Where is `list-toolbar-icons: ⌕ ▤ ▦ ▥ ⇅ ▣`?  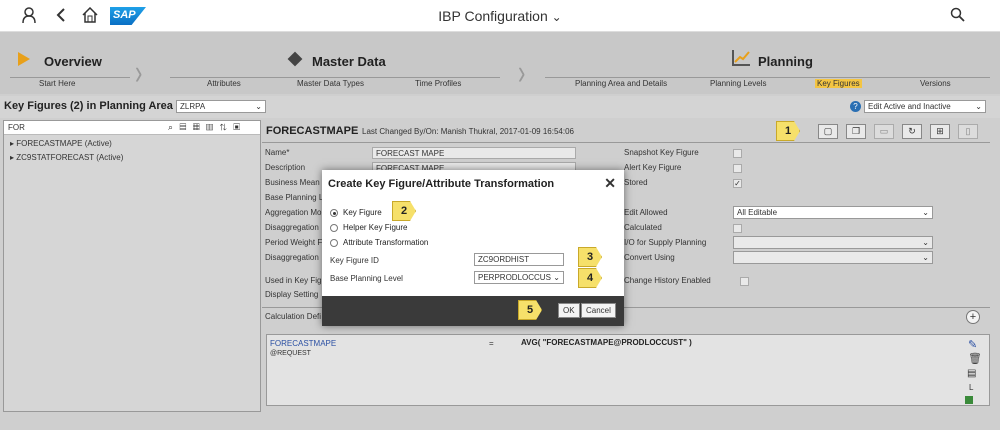 list-toolbar-icons: ⌕ ▤ ▦ ▥ ⇅ ▣ is located at coordinates (205, 127).